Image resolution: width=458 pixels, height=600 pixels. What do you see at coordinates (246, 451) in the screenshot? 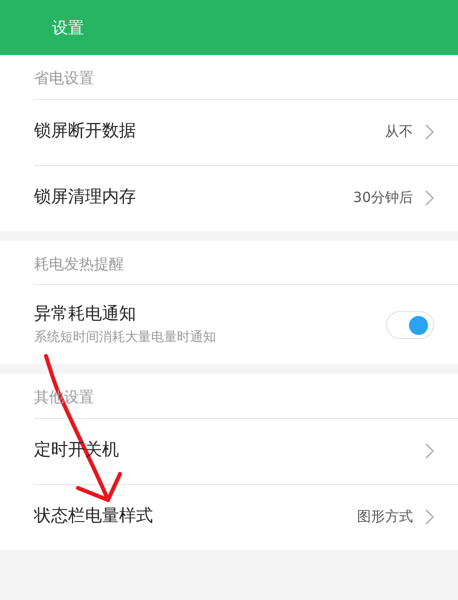
I see `settings-row: 定时开关机` at bounding box center [246, 451].